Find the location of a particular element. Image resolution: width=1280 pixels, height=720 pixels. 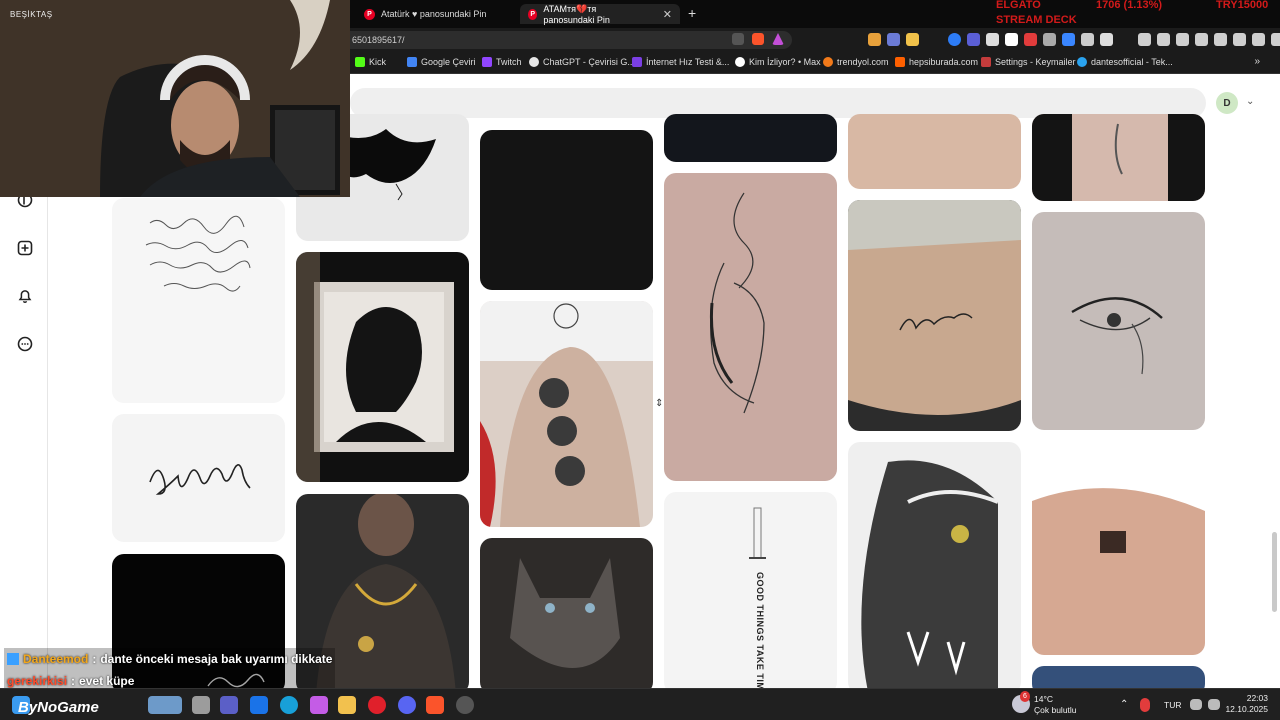

webcam-overlay: BEŞİKTAŞ is located at coordinates (175, 98).